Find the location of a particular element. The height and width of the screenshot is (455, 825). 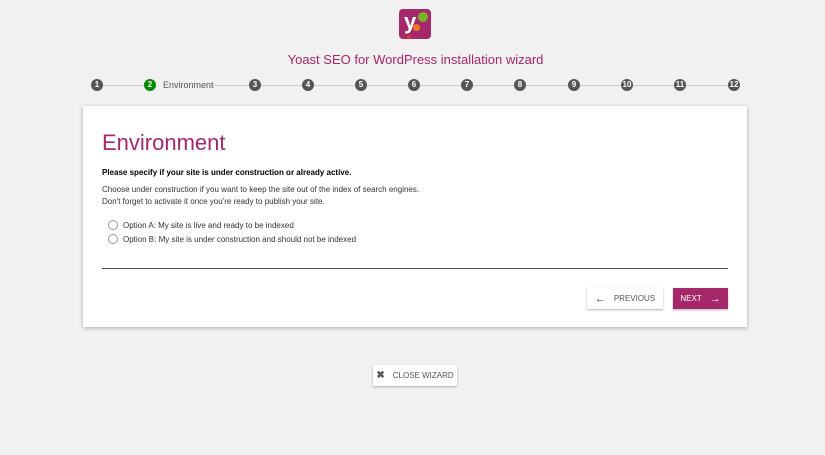

step-8: 8 is located at coordinates (520, 85).